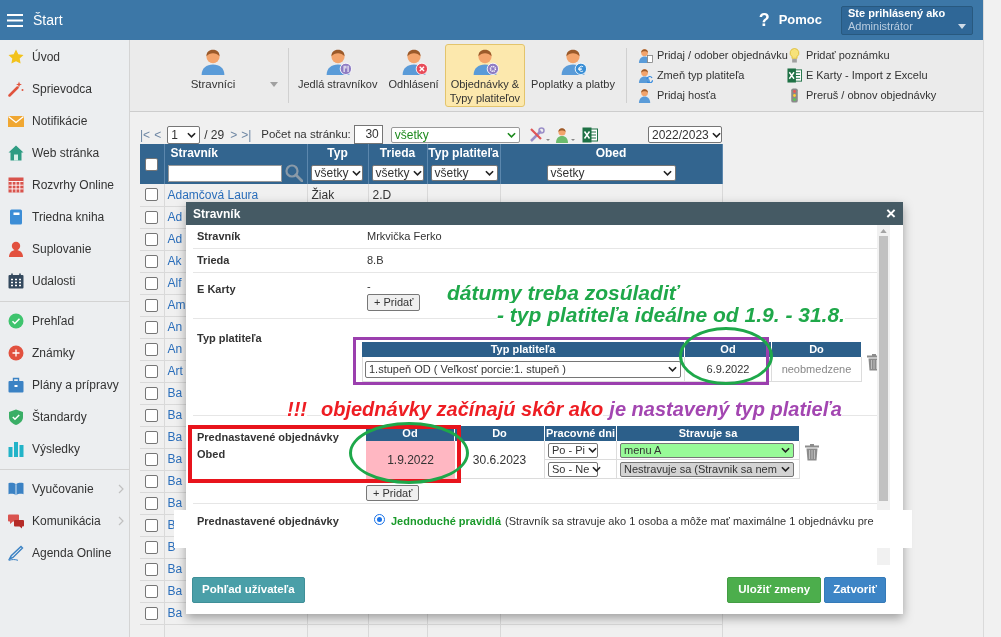 Image resolution: width=1001 pixels, height=637 pixels. What do you see at coordinates (861, 75) in the screenshot?
I see `toolbar-link: E Karty - Import z Excelu` at bounding box center [861, 75].